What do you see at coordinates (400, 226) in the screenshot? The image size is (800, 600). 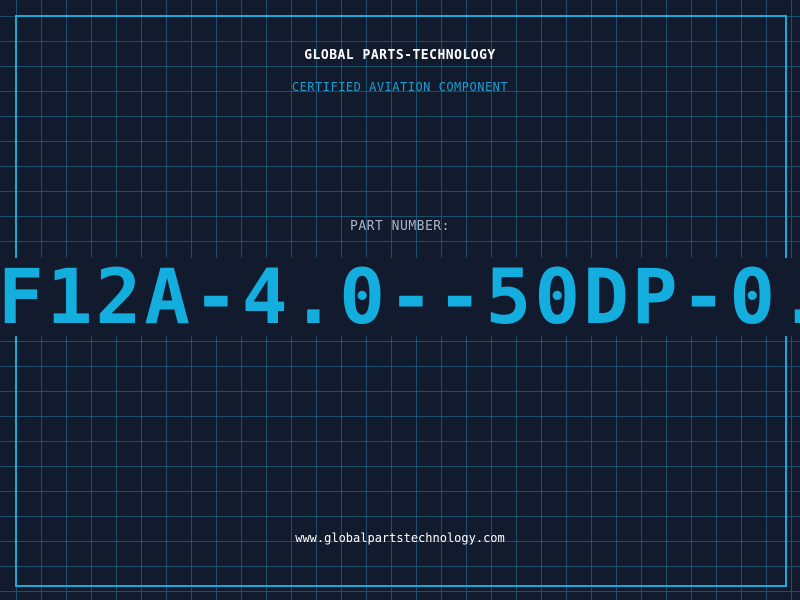 I see `part-number-label: PART NUMBER:` at bounding box center [400, 226].